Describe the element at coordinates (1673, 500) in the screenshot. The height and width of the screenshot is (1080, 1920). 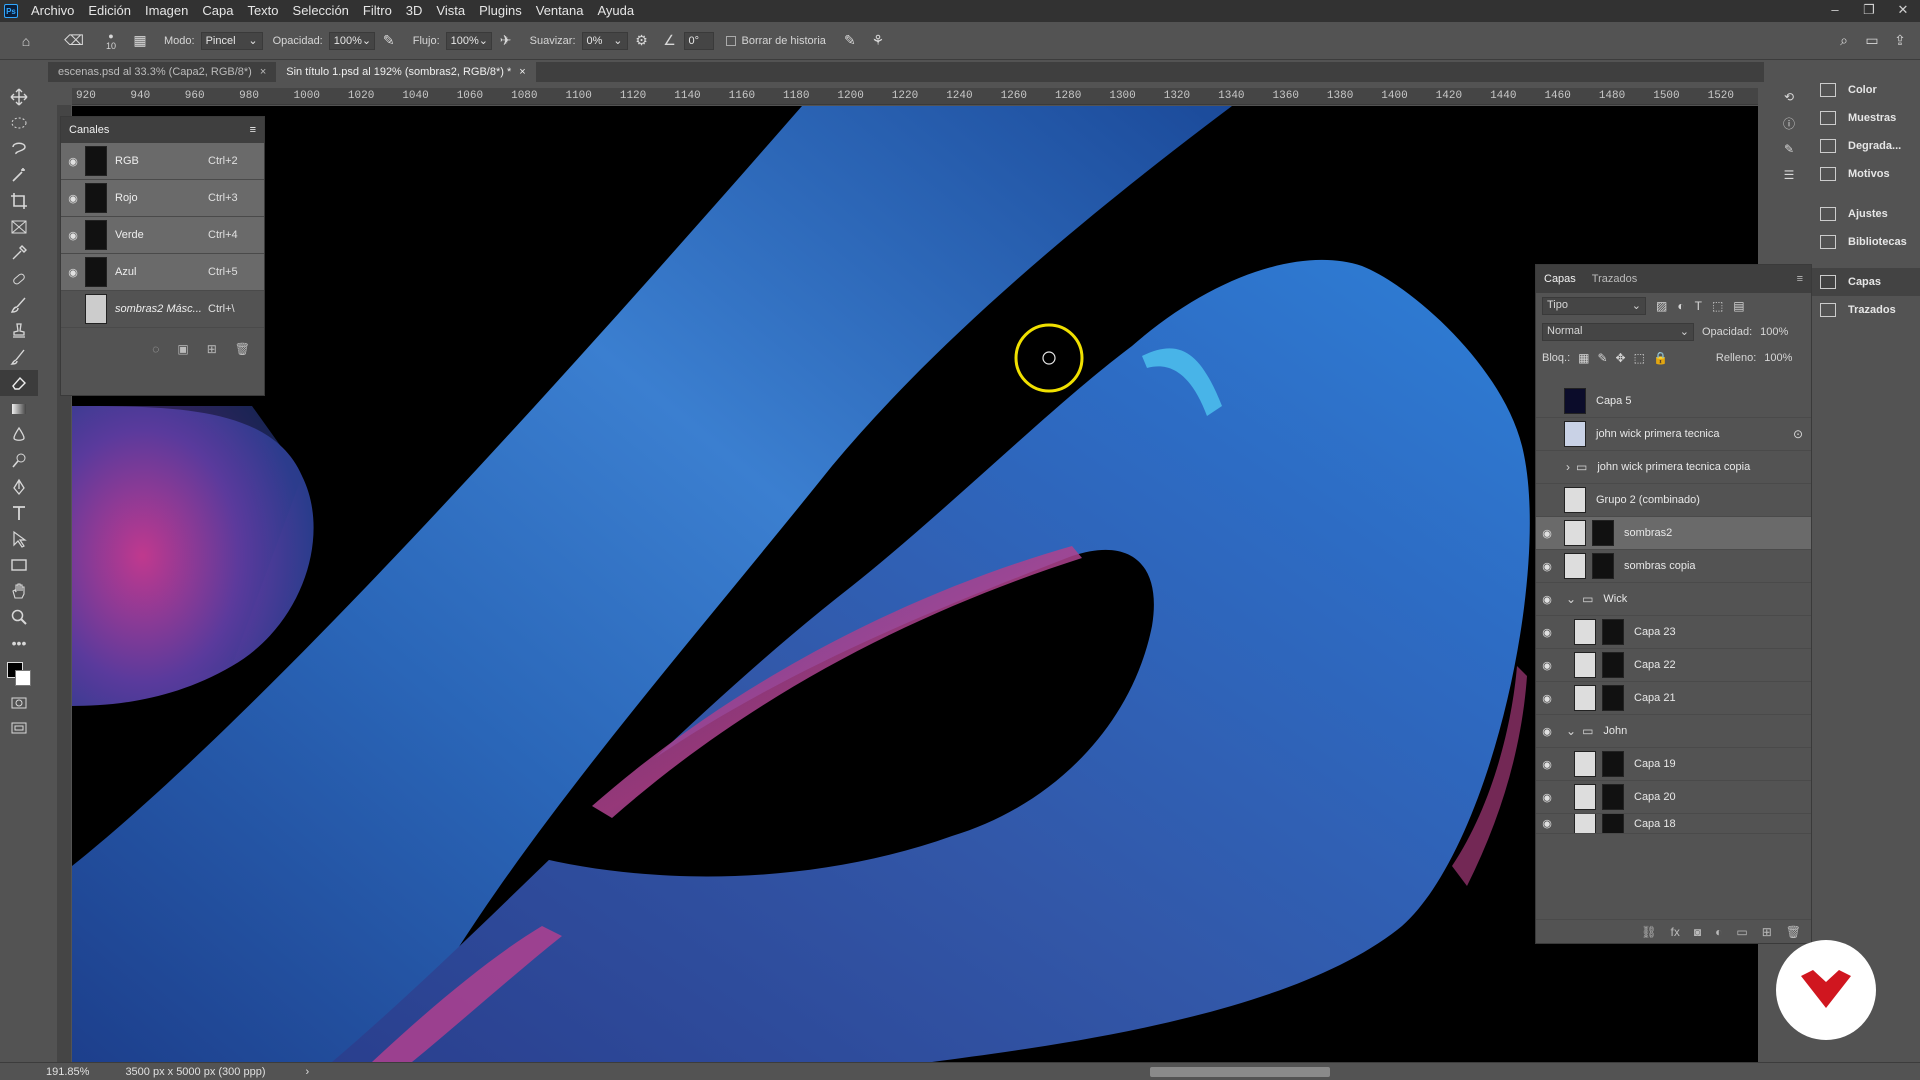
I see `layer-row: Grupo 2 (combinado)` at that location.